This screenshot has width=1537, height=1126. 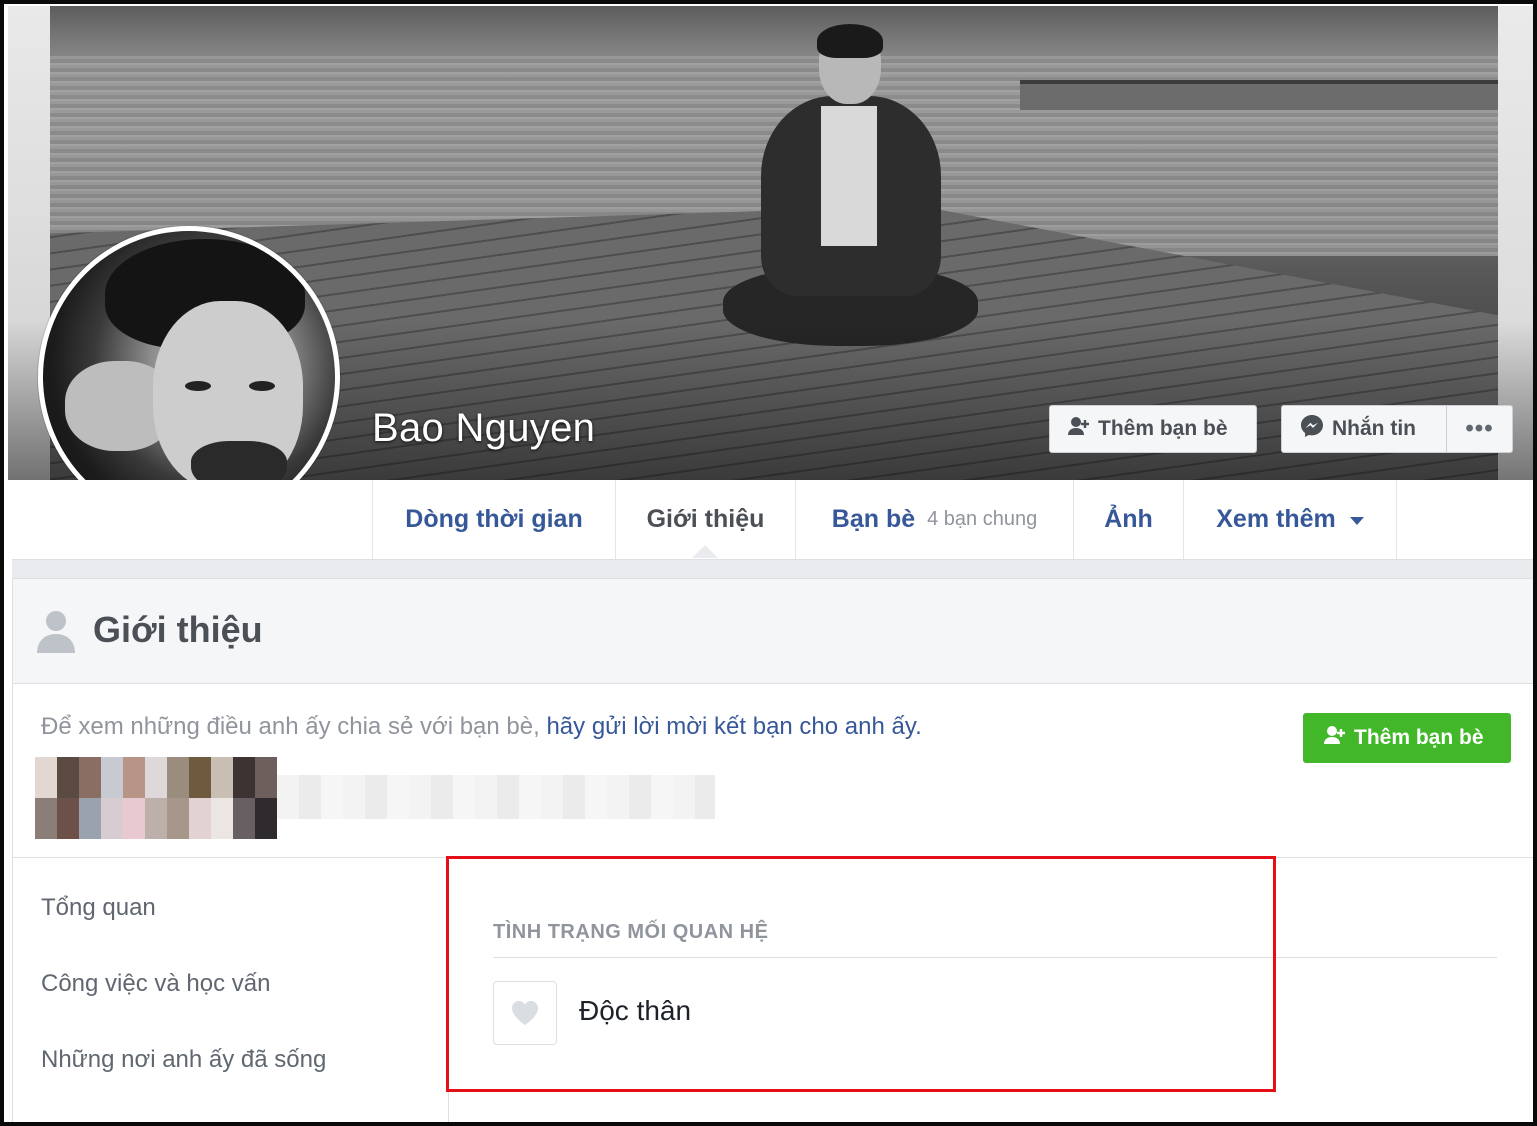 I want to click on tab-more: Xem thêm, so click(x=1290, y=519).